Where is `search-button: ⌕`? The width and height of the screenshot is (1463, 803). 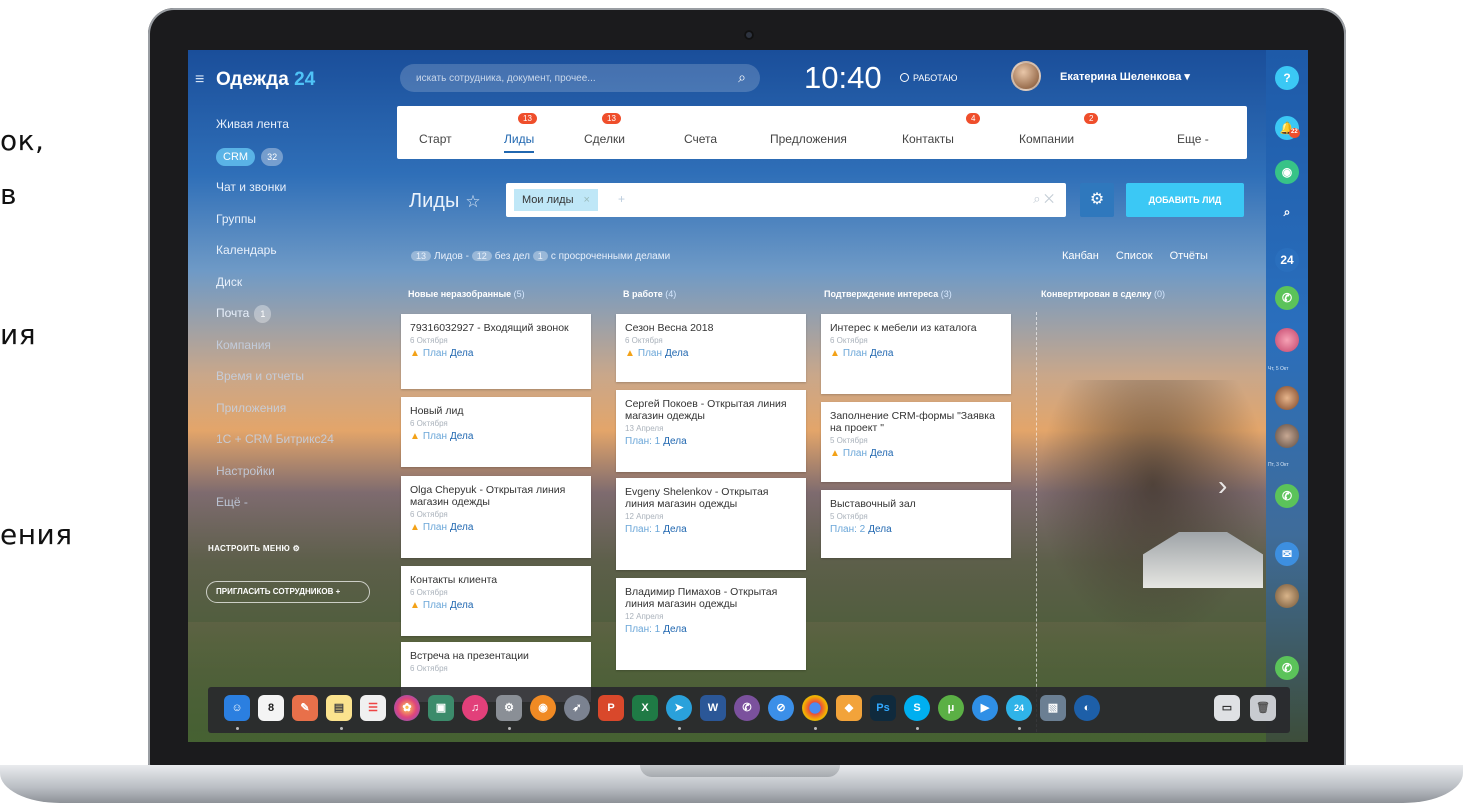
search-button: ⌕ is located at coordinates (1287, 212).